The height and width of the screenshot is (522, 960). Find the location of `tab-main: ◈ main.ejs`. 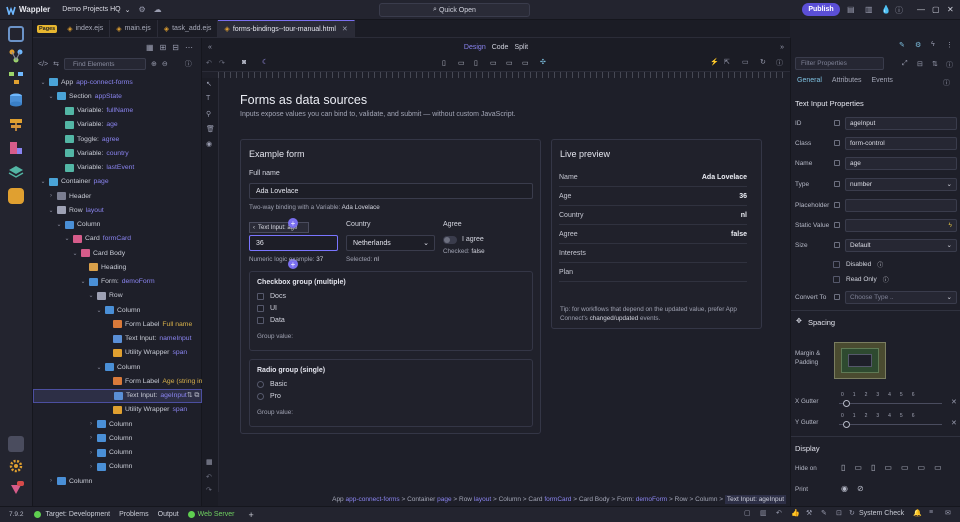

tab-main: ◈ main.ejs is located at coordinates (134, 28).